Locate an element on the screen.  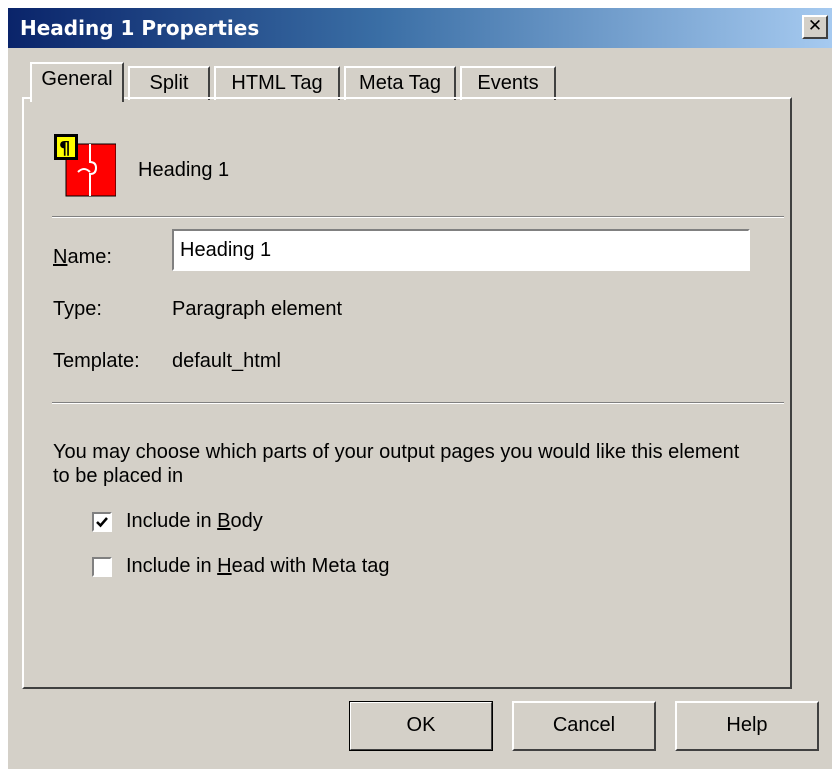
tab-split-label: Split is located at coordinates (169, 83).